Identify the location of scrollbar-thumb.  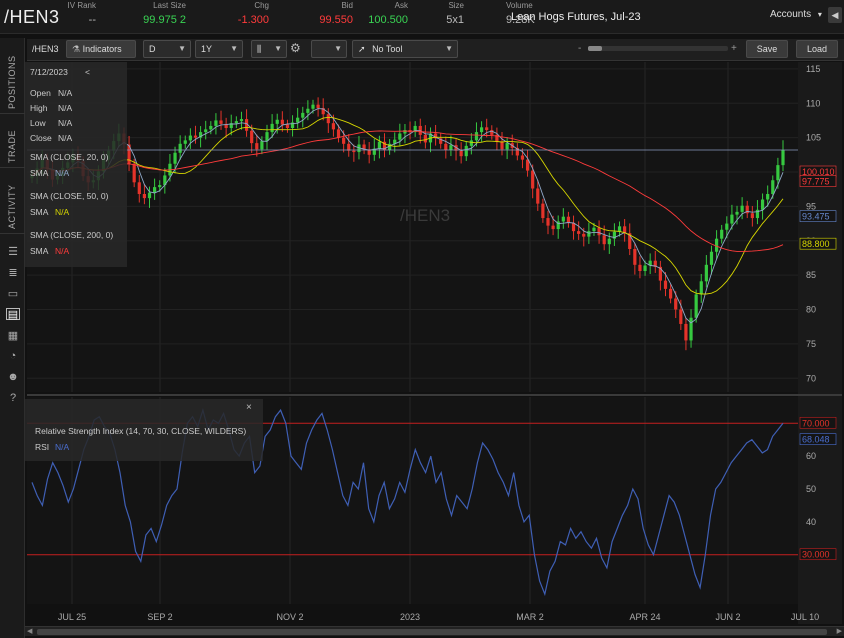
(432, 632).